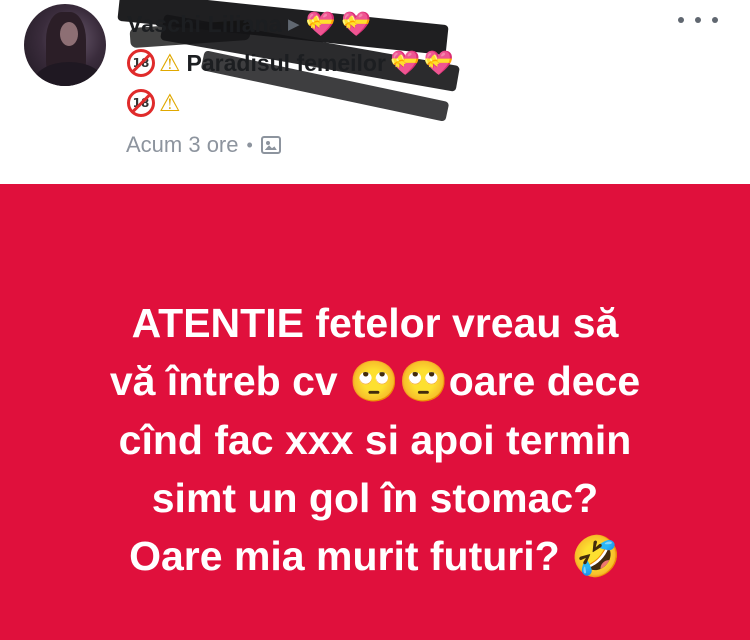 The height and width of the screenshot is (640, 750). I want to click on post-line: simt un gol în stomac?, so click(375, 498).